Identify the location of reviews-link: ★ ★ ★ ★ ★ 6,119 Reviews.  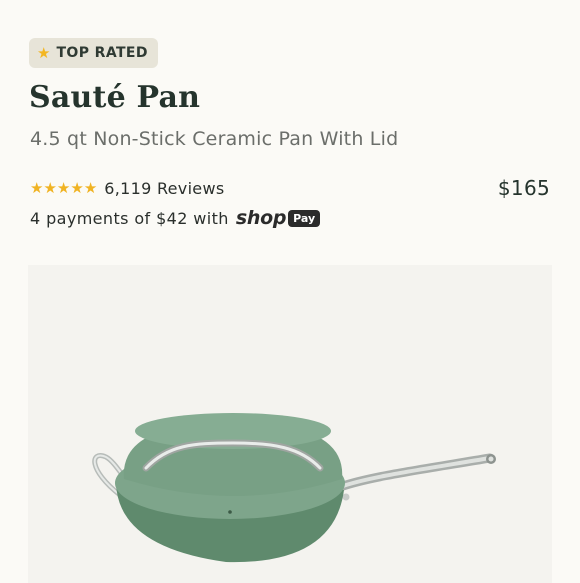
(127, 188).